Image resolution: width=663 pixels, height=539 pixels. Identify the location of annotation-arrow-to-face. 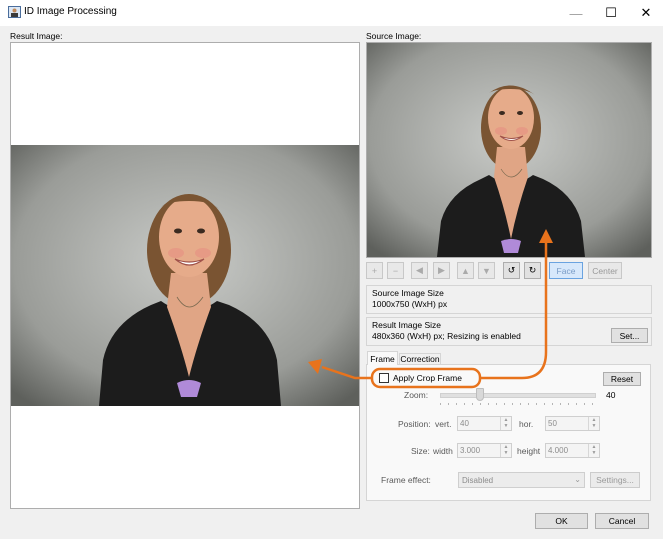
(514, 310).